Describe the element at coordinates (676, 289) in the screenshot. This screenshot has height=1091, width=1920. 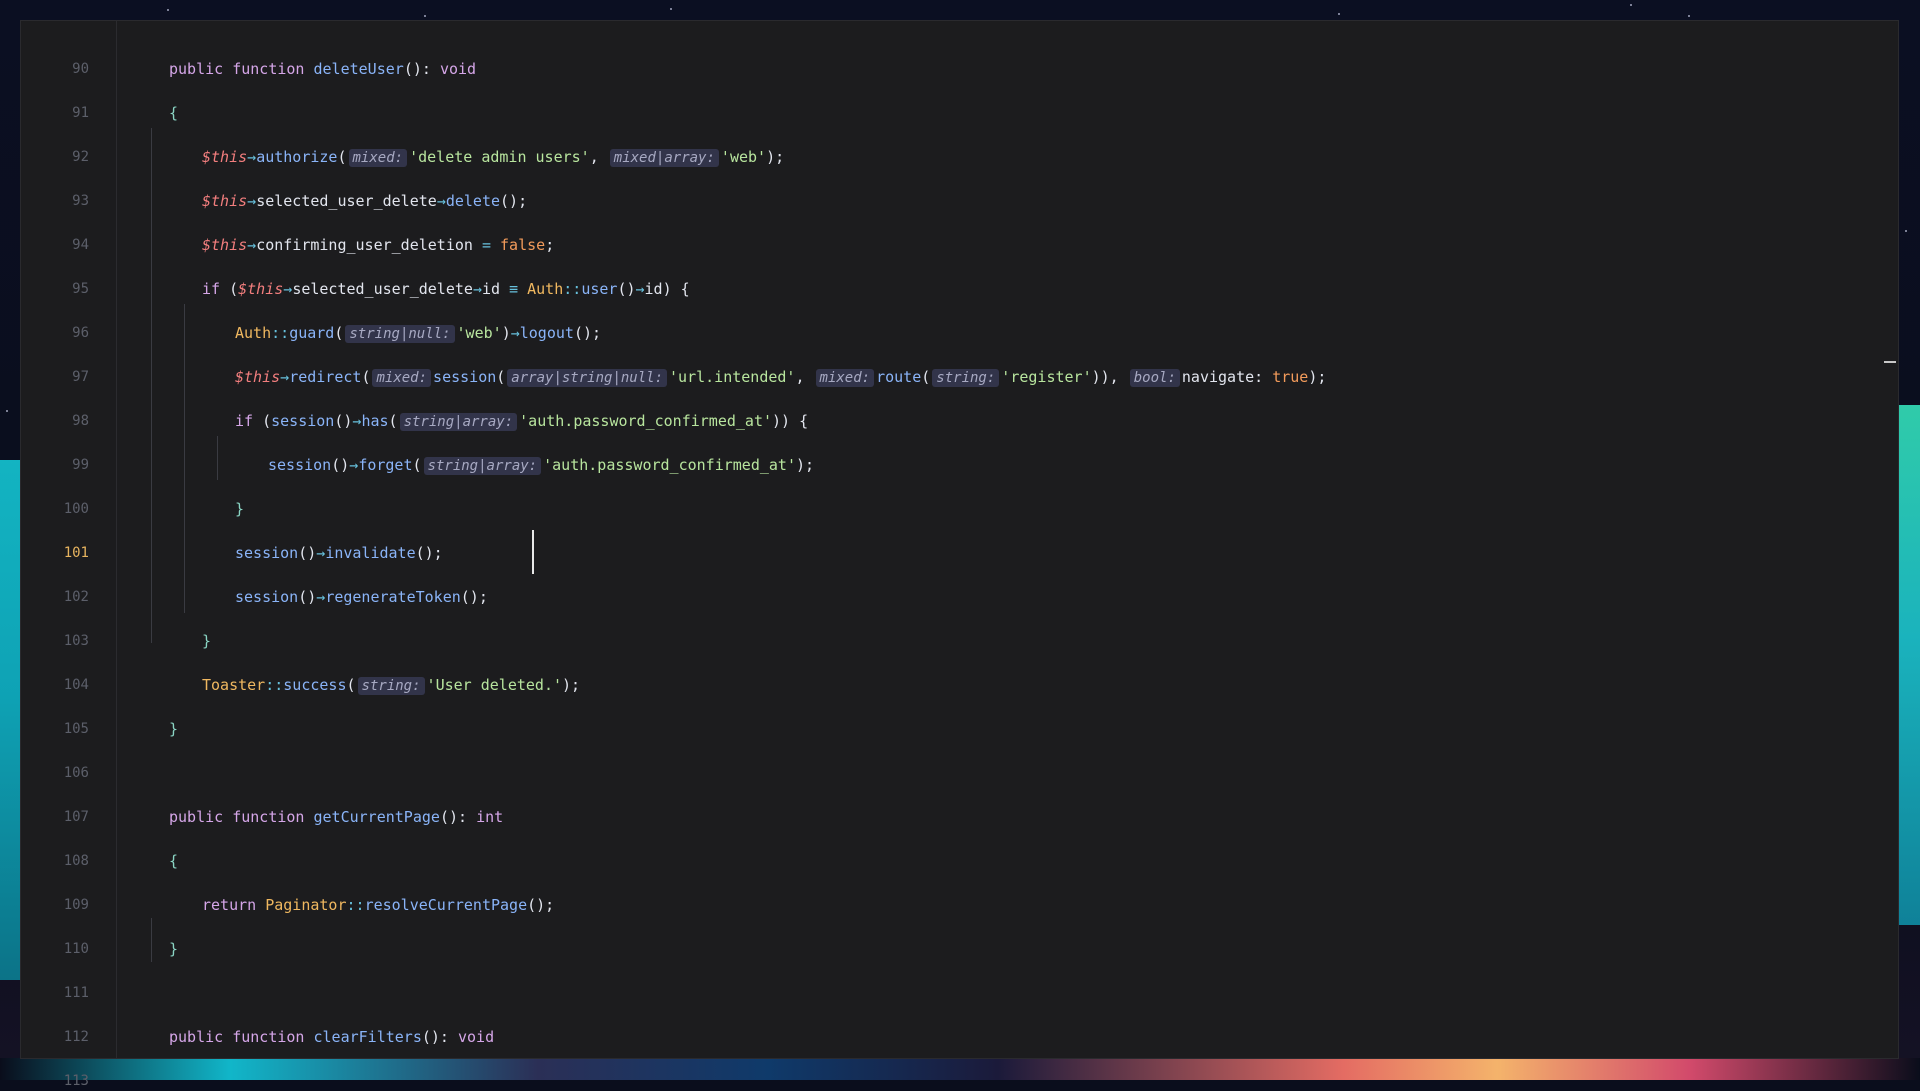
I see `code-token: ) {` at that location.